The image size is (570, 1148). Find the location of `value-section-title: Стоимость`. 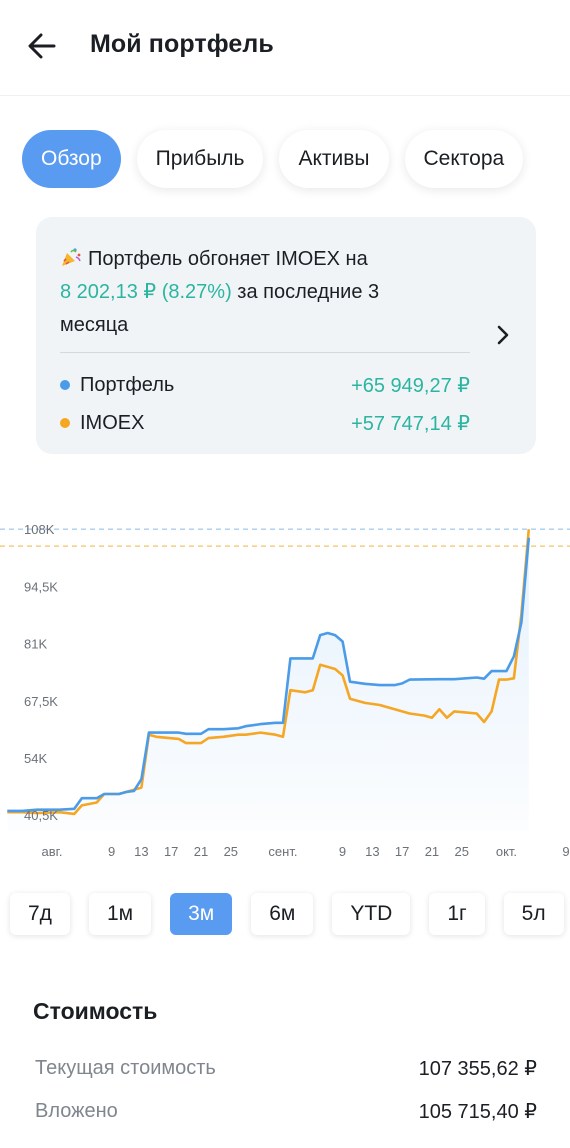

value-section-title: Стоимость is located at coordinates (95, 1011).